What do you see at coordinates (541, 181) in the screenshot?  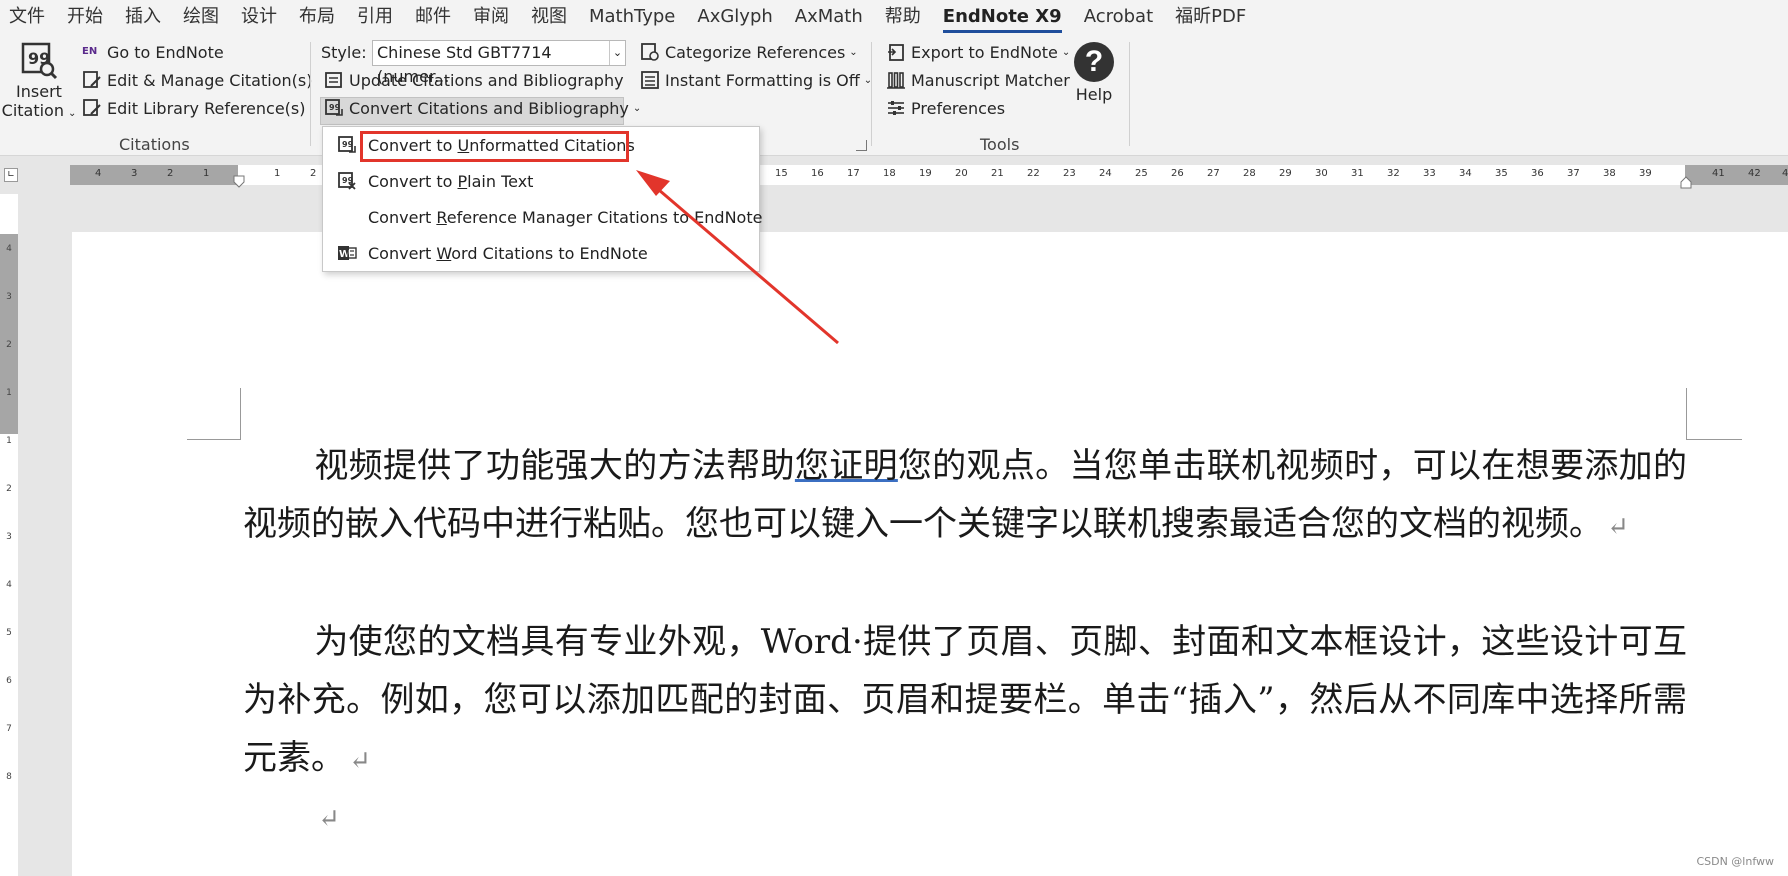 I see `menu-item-convert-plain-text: 99 Convert to Plain Text` at bounding box center [541, 181].